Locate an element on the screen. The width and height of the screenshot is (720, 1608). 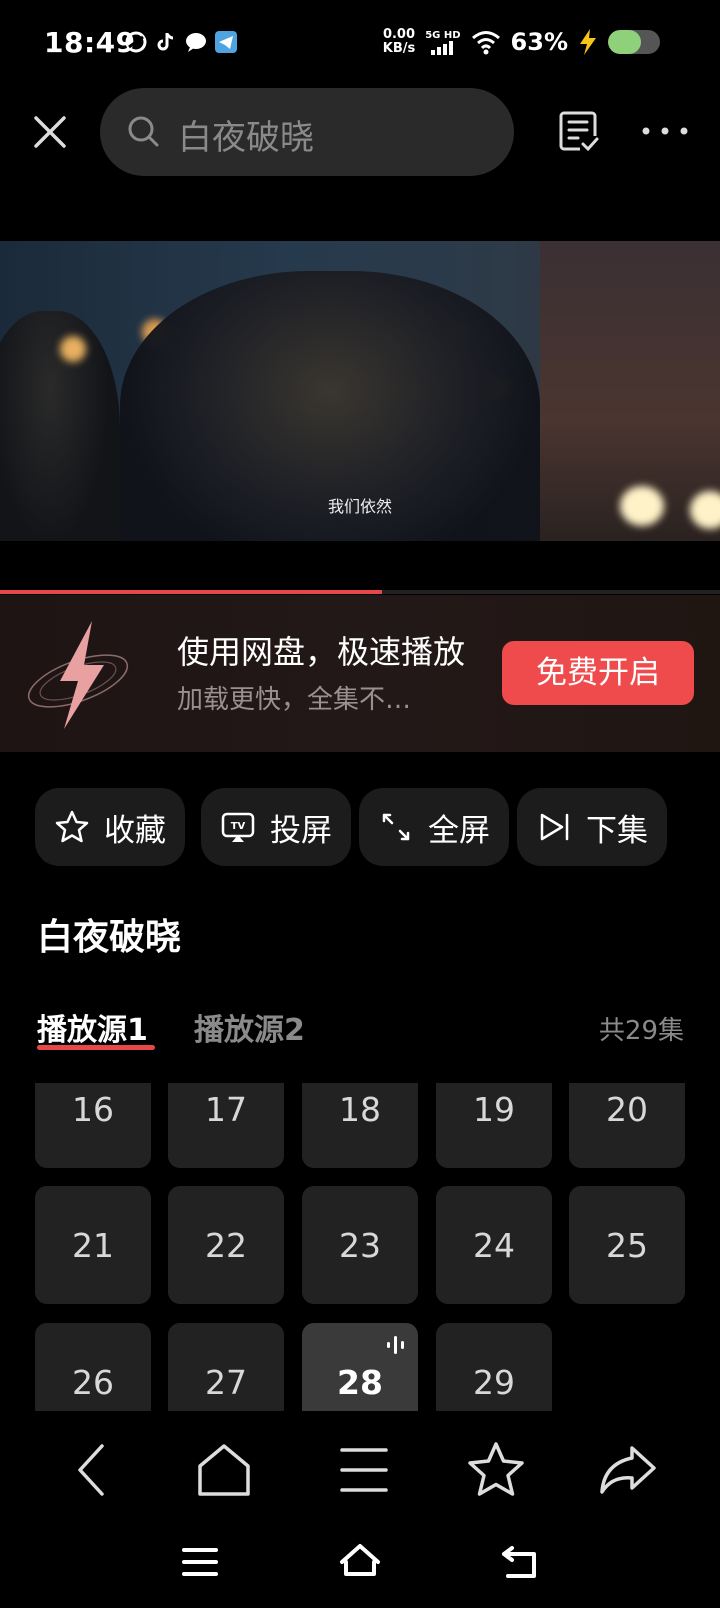
search-icon is located at coordinates (143, 131).